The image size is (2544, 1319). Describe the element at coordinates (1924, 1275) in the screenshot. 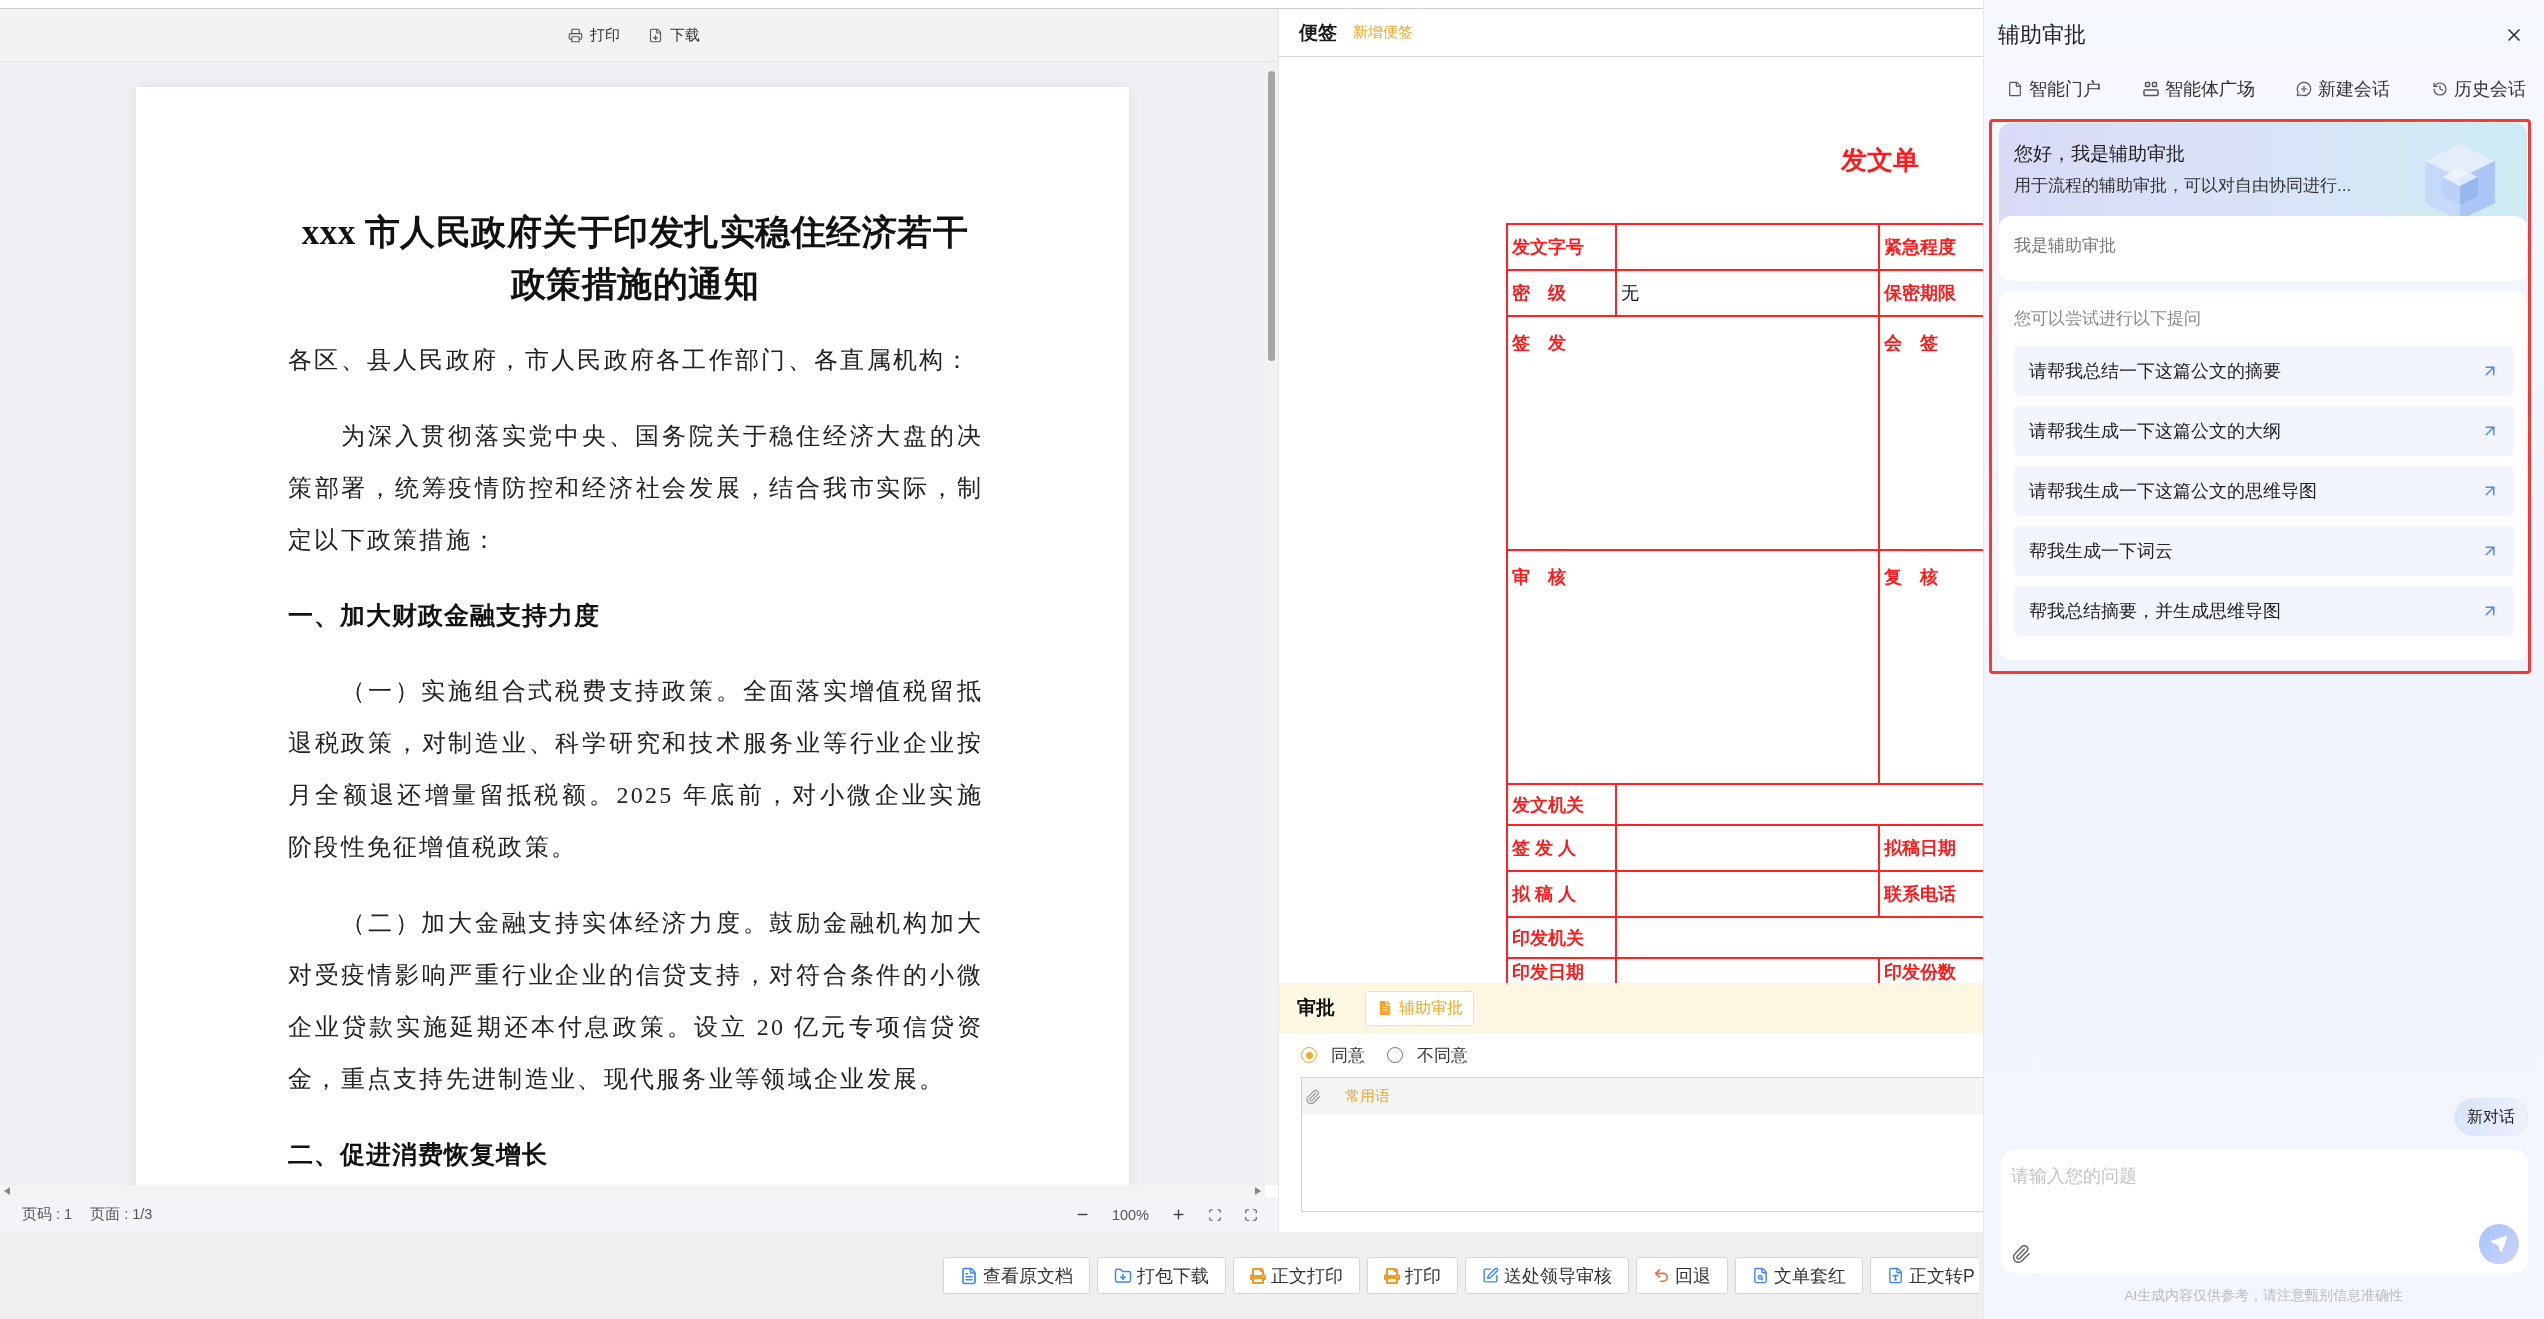

I see `action-button: 正文转P` at that location.